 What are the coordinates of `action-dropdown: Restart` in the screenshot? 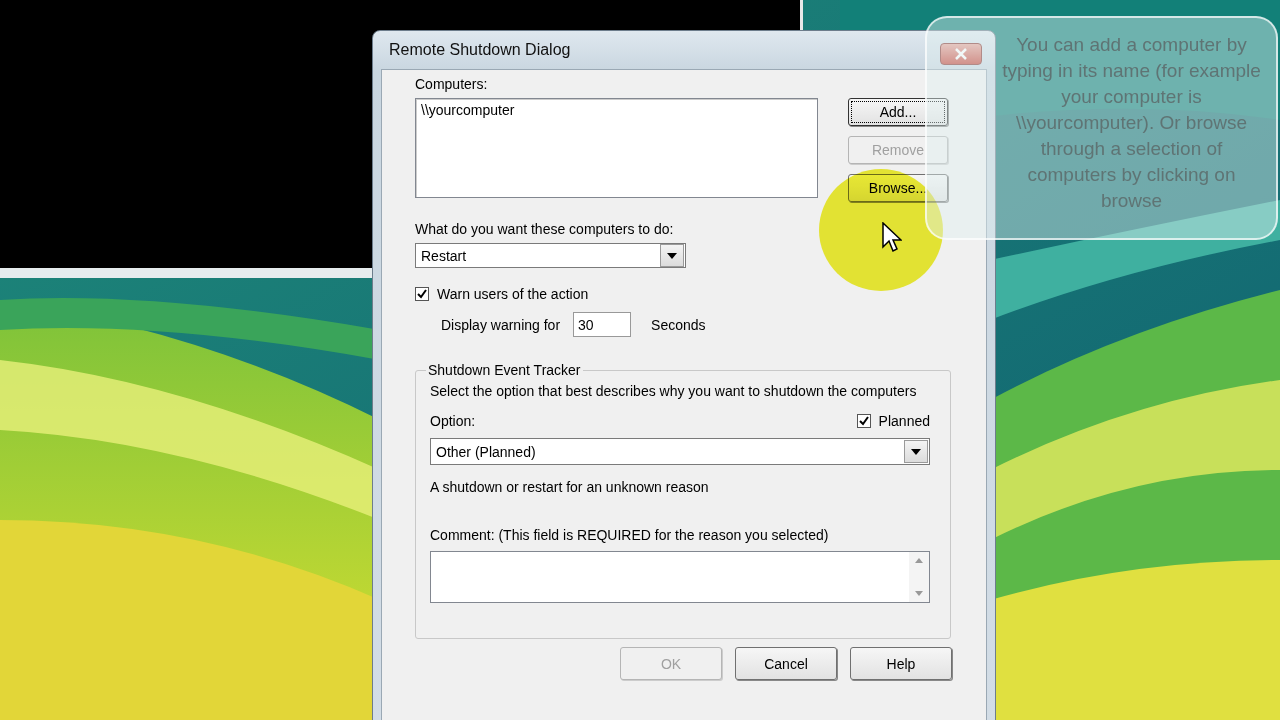 It's located at (550, 255).